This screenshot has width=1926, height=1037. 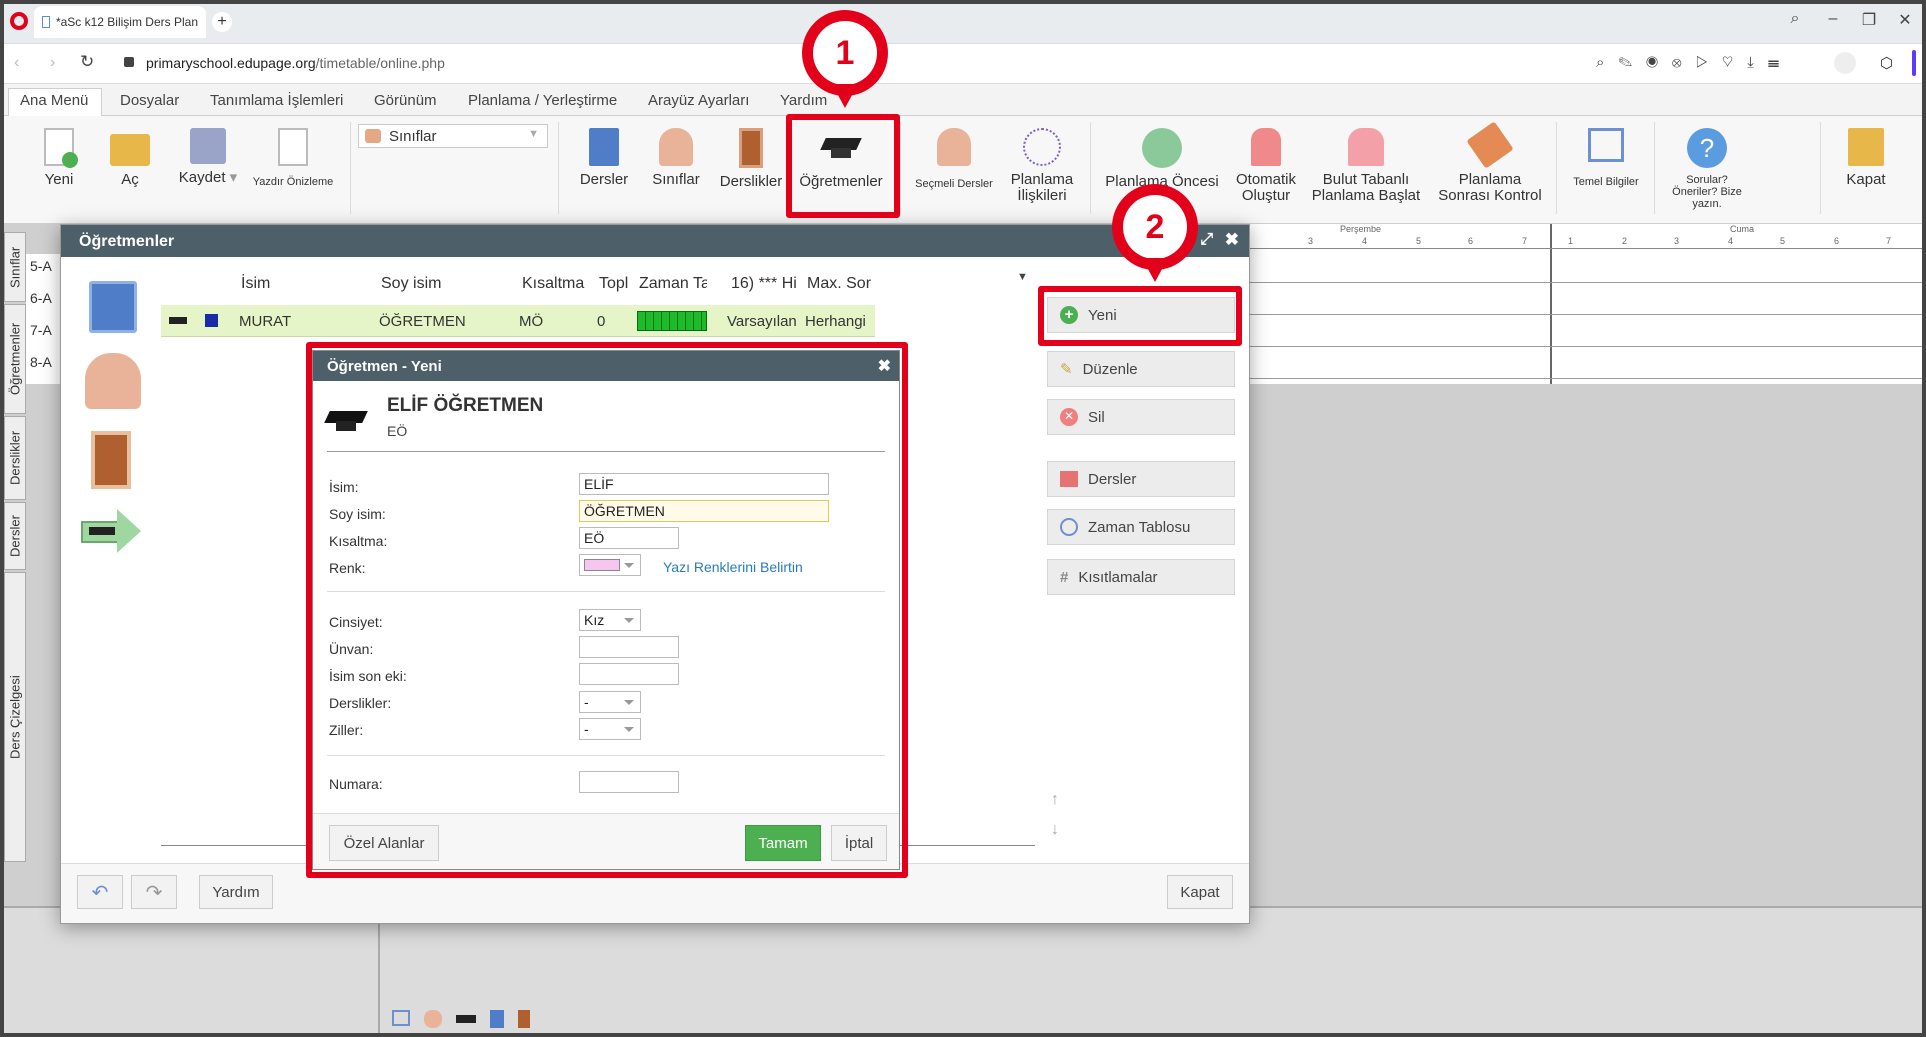 What do you see at coordinates (59, 179) in the screenshot?
I see `ribbon-yeni-label: Yeni` at bounding box center [59, 179].